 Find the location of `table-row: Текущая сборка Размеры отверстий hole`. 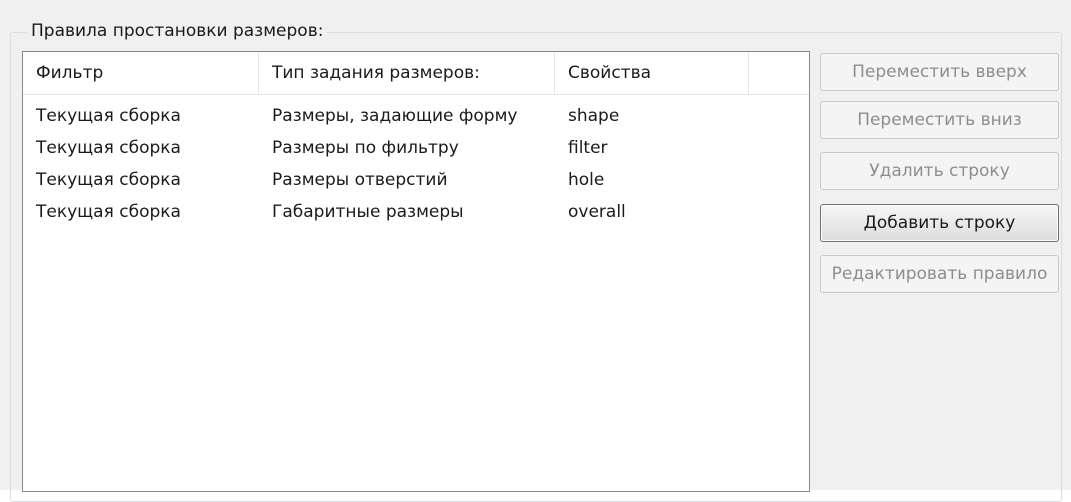

table-row: Текущая сборка Размеры отверстий hole is located at coordinates (416, 180).